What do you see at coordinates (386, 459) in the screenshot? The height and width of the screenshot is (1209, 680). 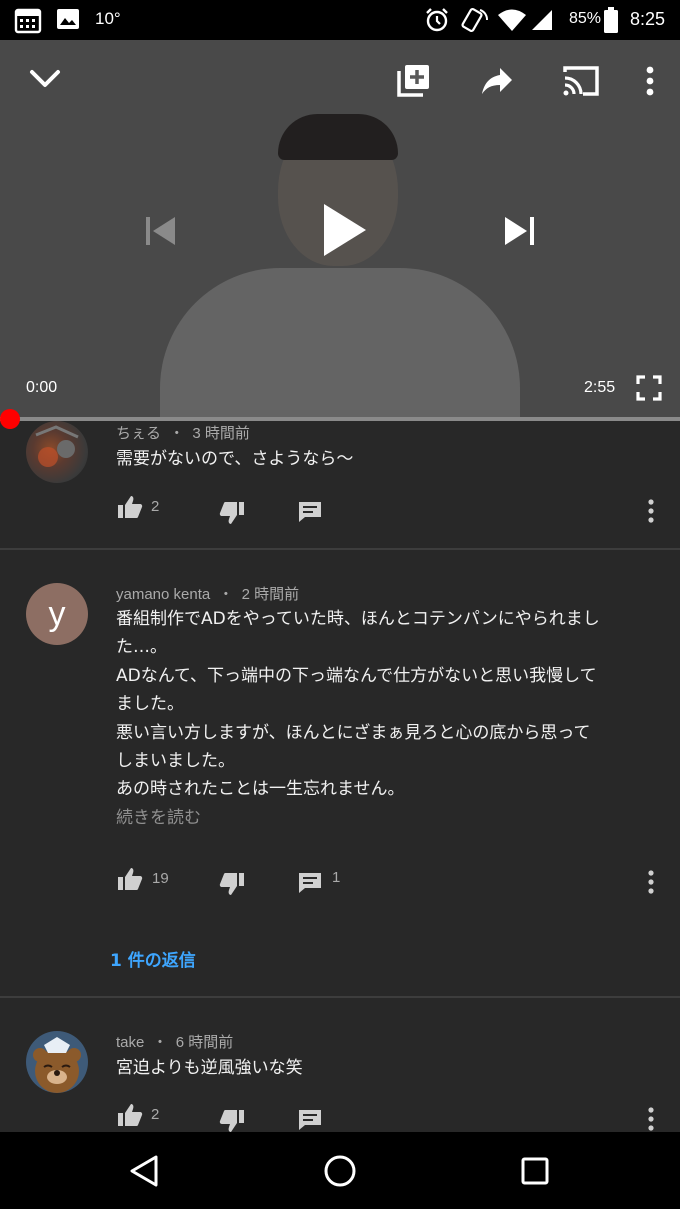 I see `comment-text: 需要がないので、さようなら〜` at bounding box center [386, 459].